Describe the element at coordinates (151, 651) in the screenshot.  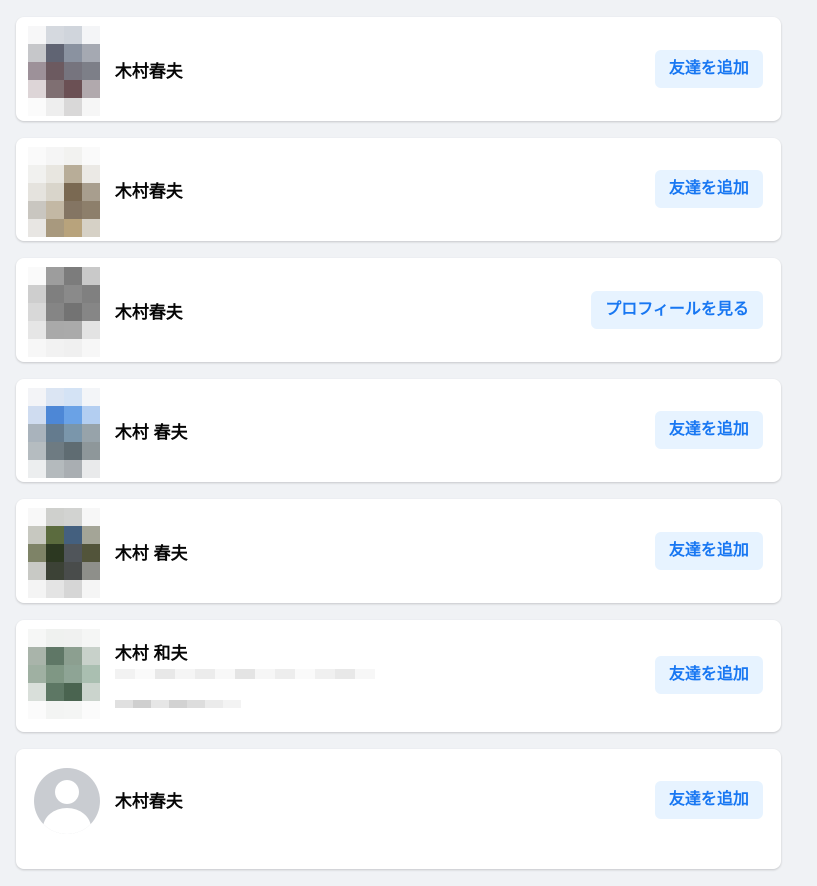
I see `result-name: 木村 和夫` at that location.